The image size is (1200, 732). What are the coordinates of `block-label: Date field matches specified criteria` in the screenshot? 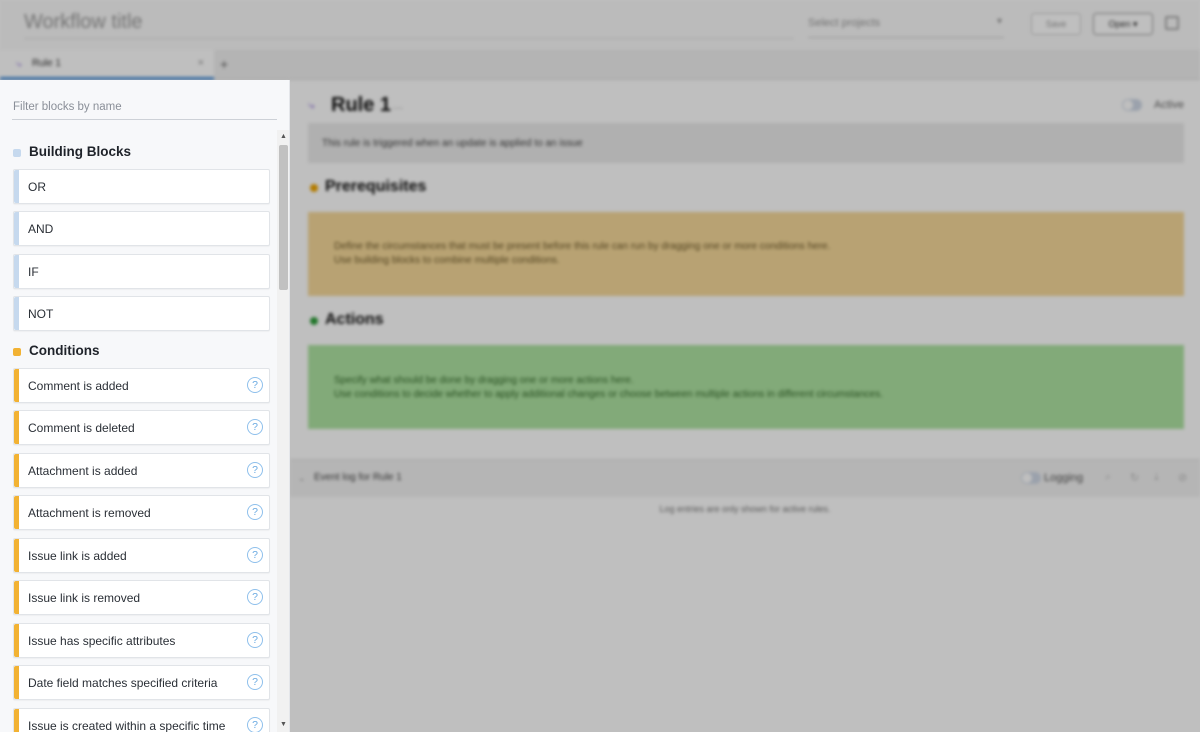 It's located at (123, 683).